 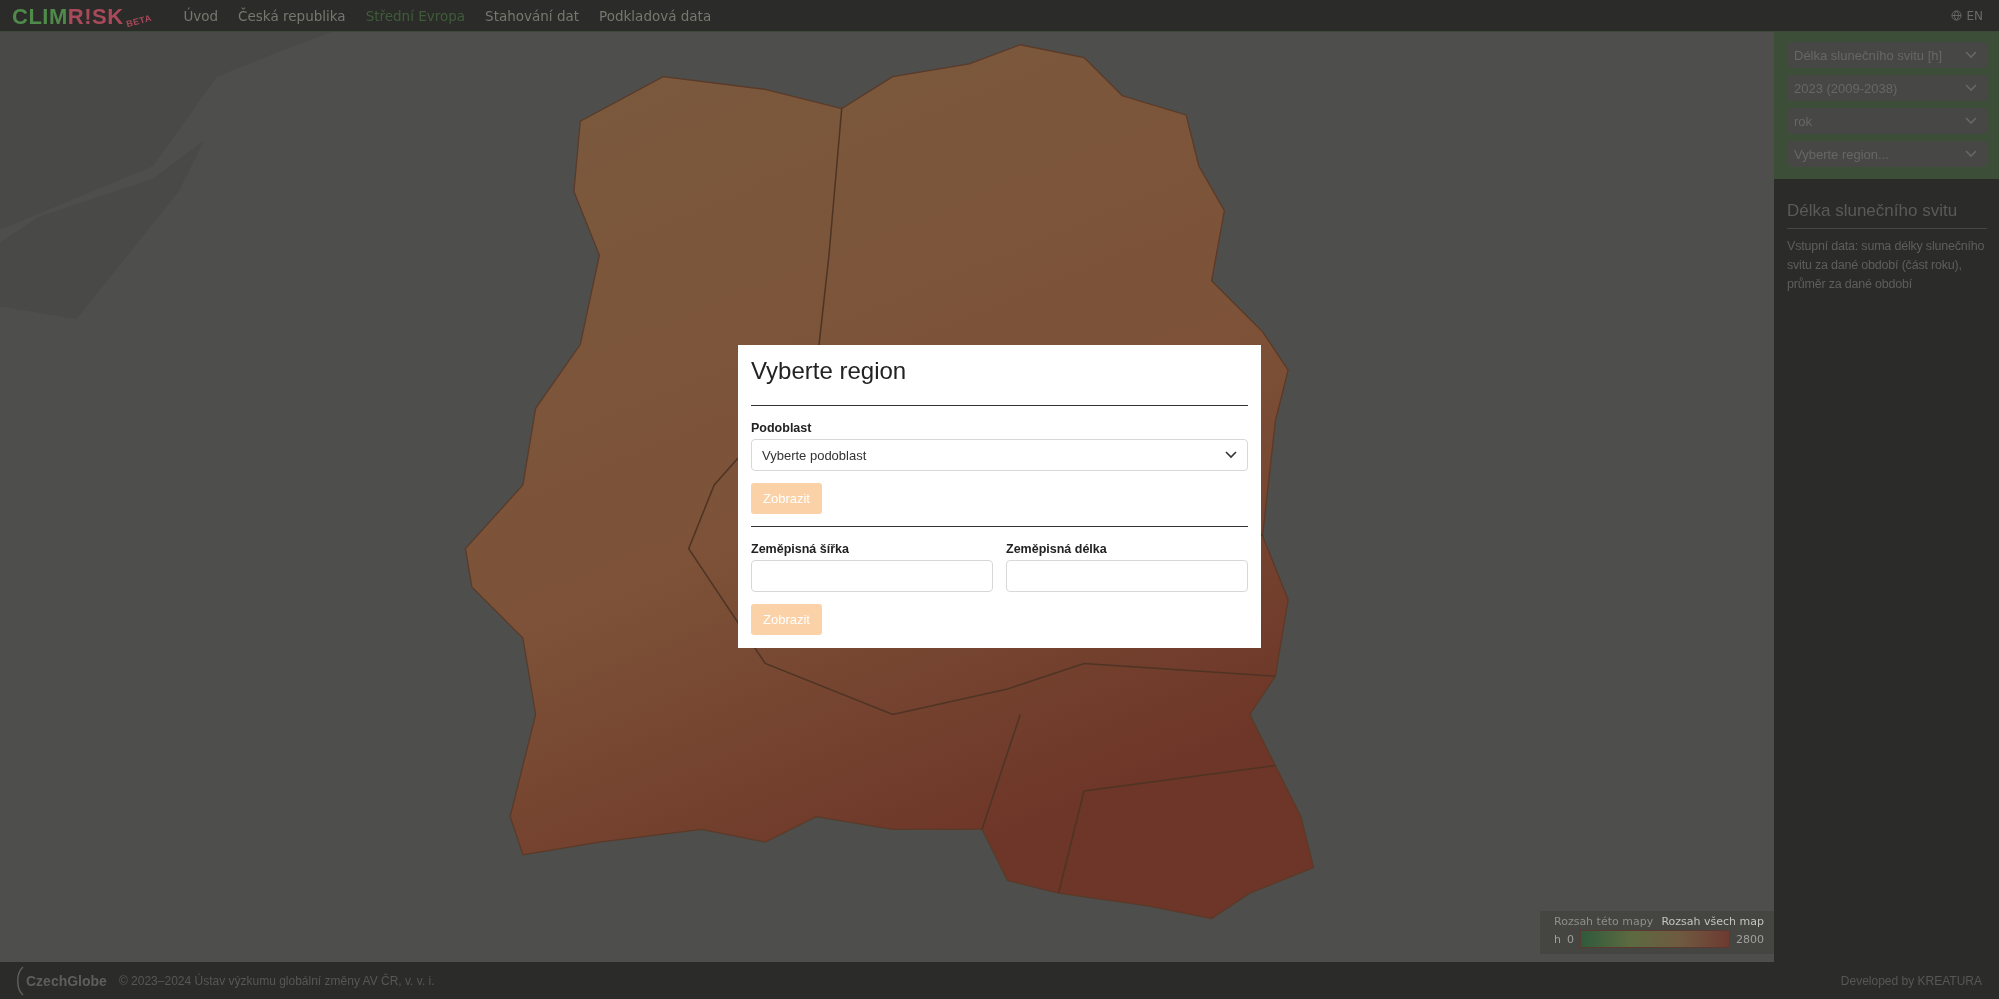 I want to click on field-label: Zeměpisná šířka, so click(x=800, y=549).